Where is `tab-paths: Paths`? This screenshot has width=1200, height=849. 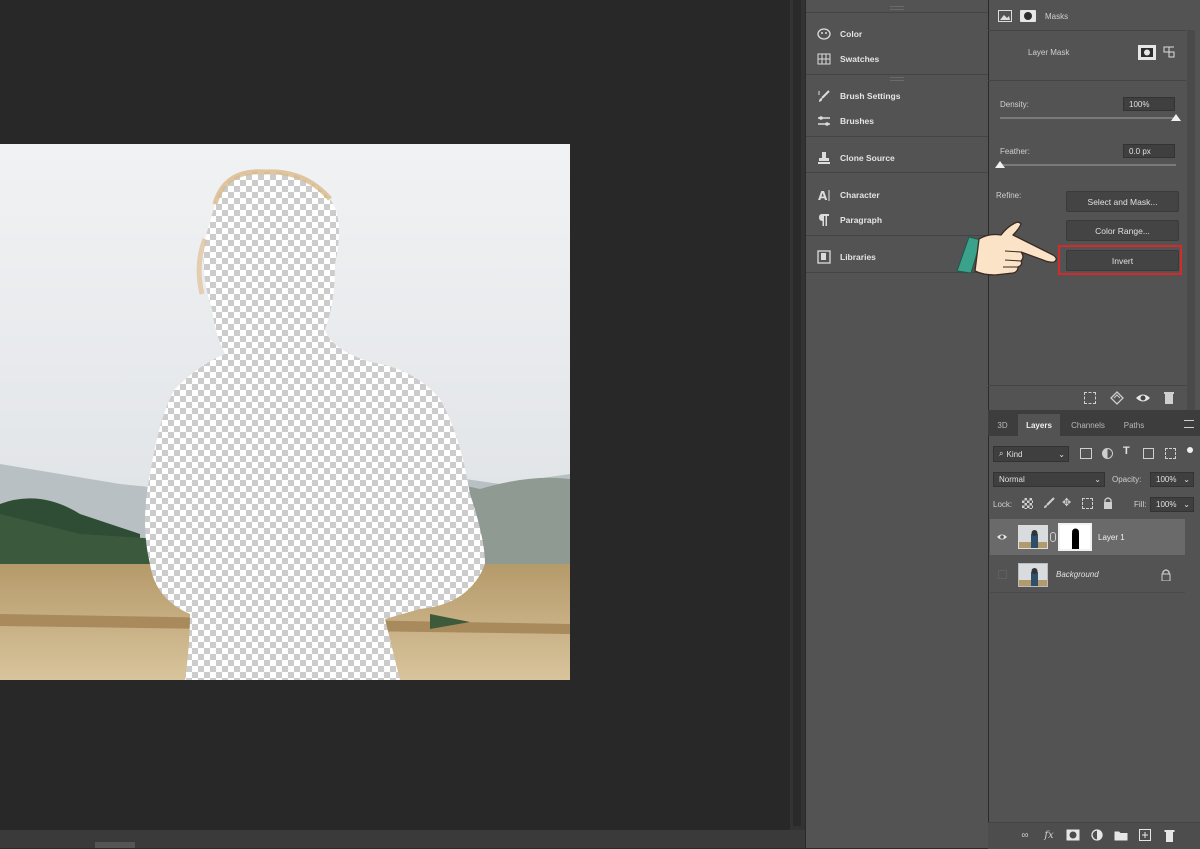
tab-paths: Paths is located at coordinates (1134, 425).